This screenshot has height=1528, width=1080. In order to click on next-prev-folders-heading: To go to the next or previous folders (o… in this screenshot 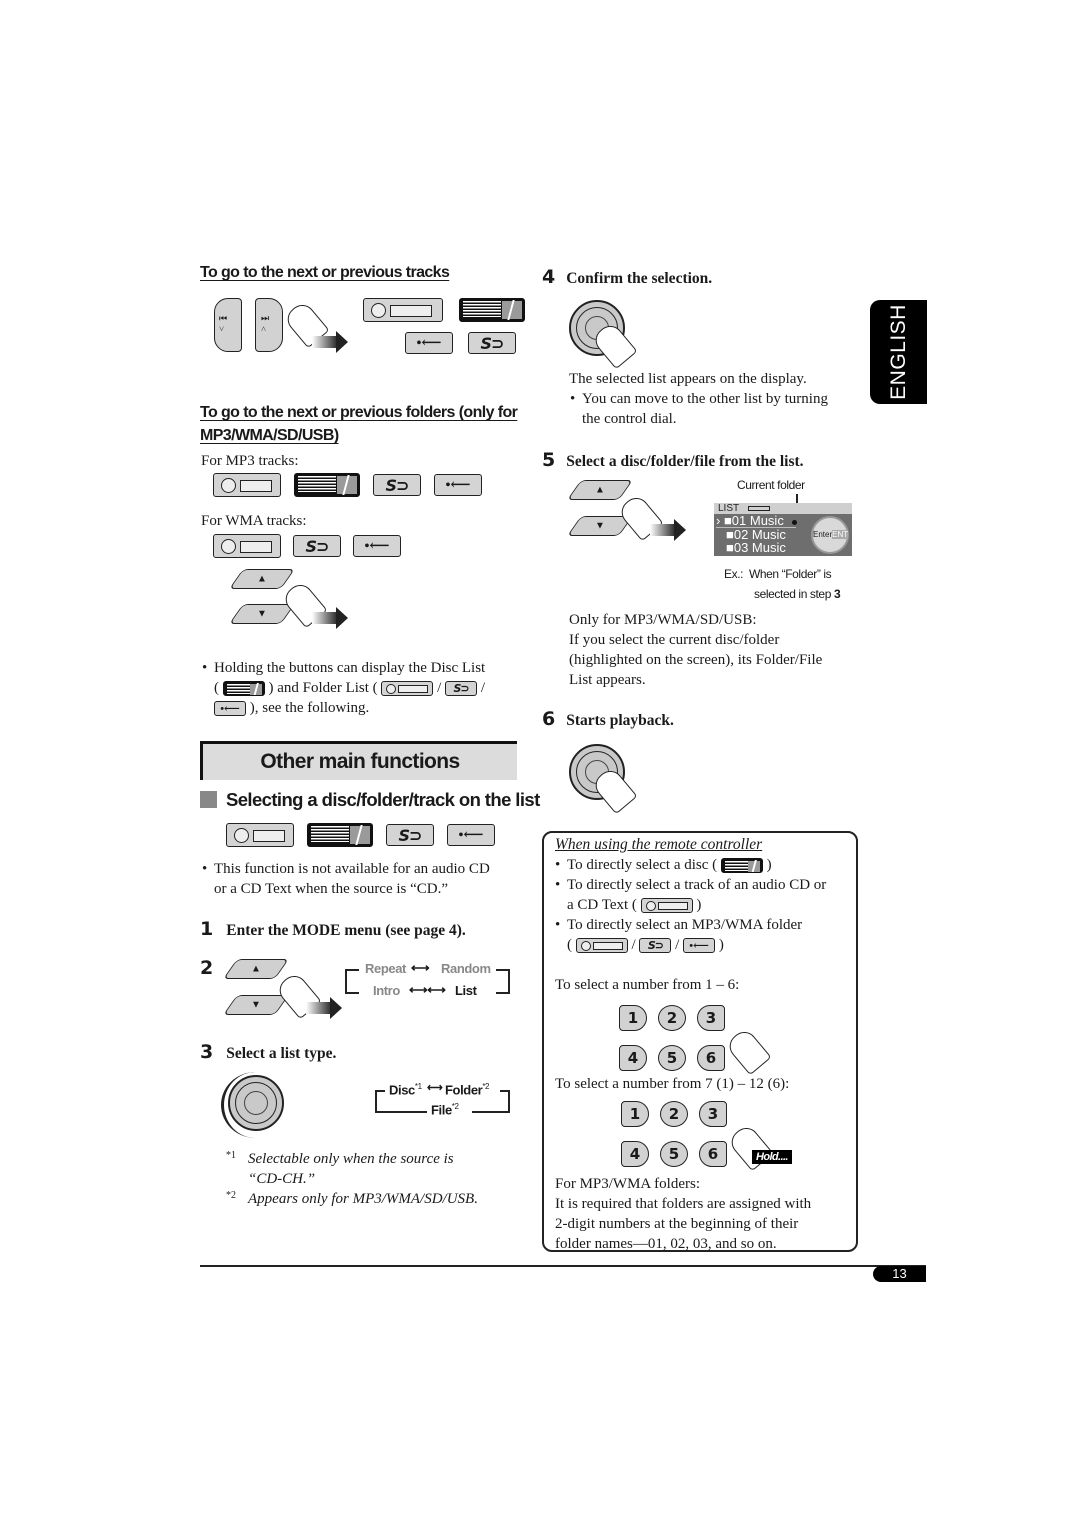, I will do `click(359, 424)`.